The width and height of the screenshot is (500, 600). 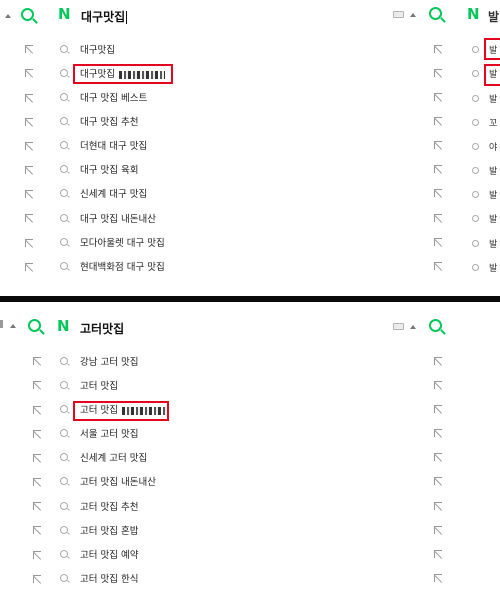 What do you see at coordinates (255, 266) in the screenshot?
I see `suggestion-item: 현대백화점 대구 맛집` at bounding box center [255, 266].